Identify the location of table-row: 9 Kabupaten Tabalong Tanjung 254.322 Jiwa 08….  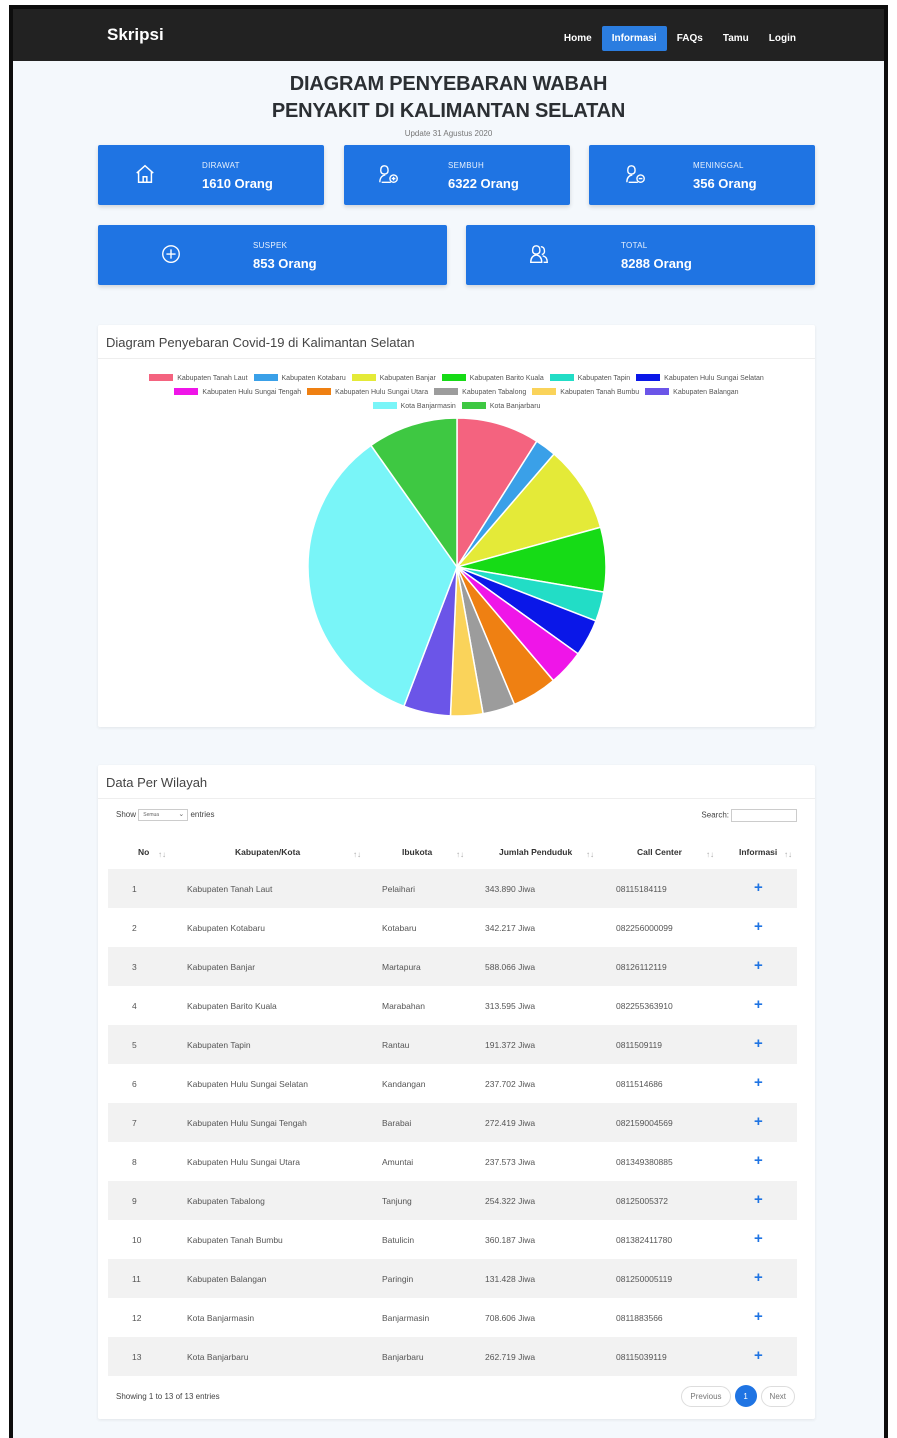
(452, 1200).